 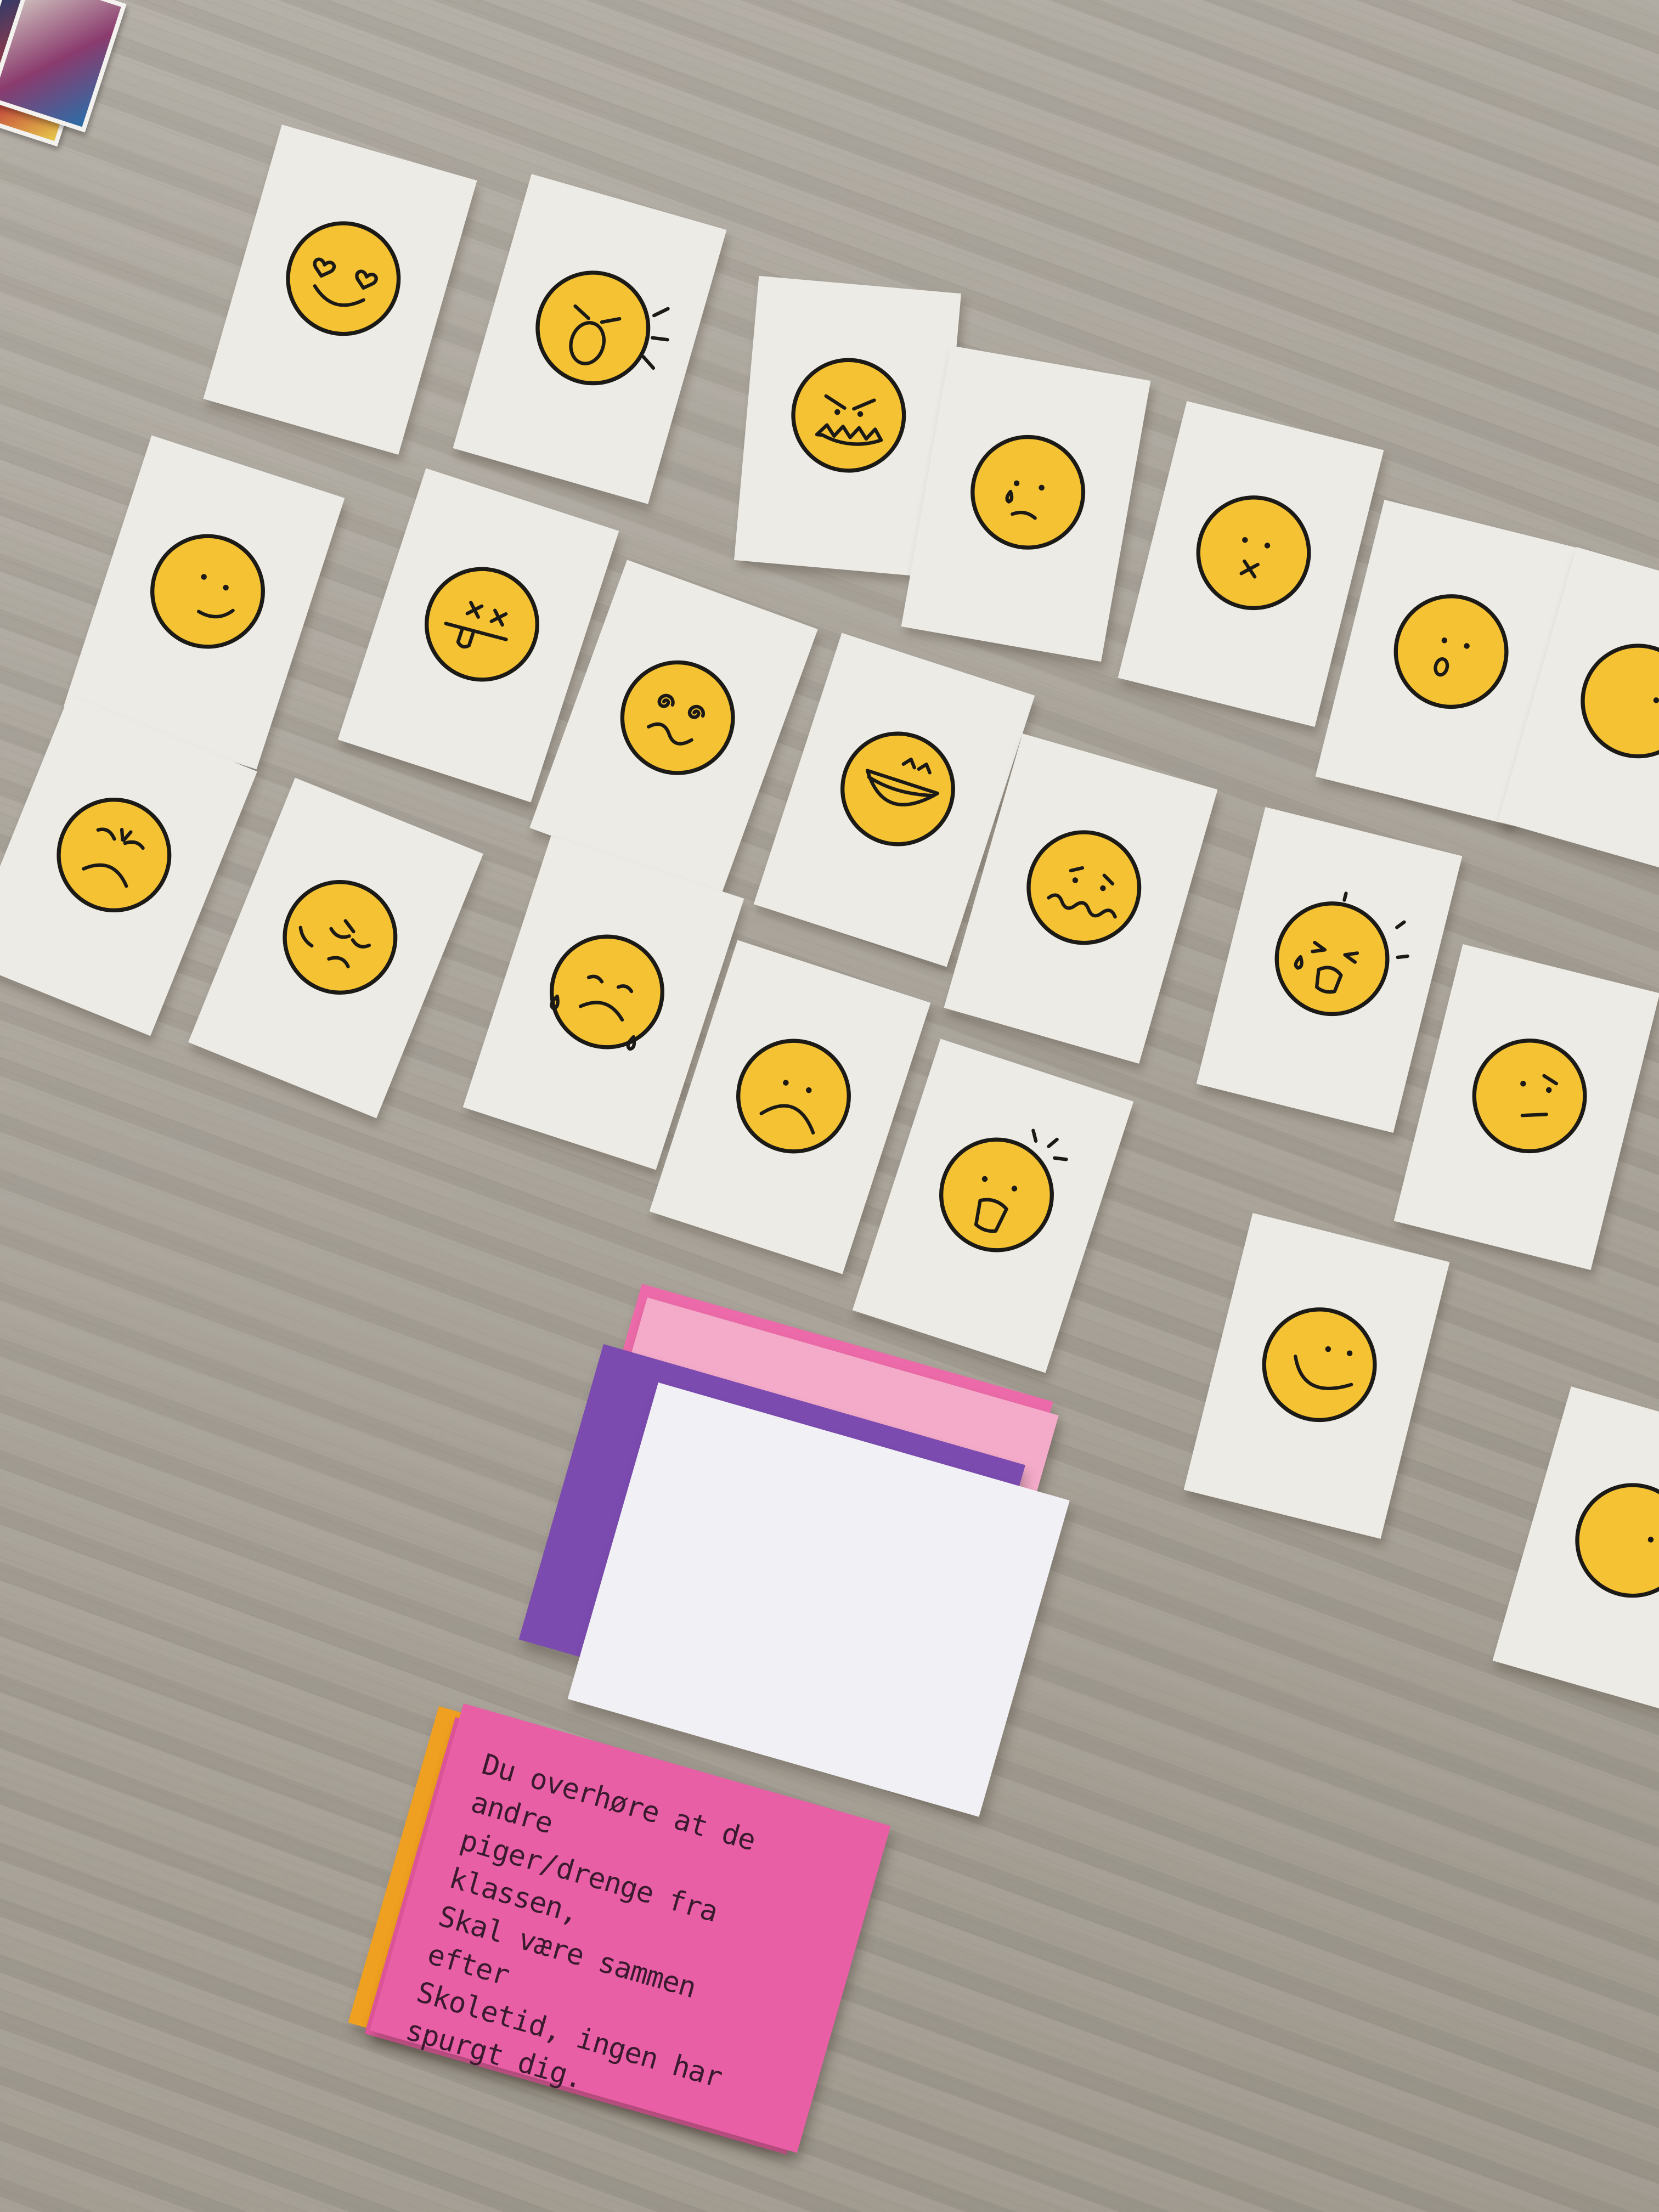 What do you see at coordinates (1530, 1096) in the screenshot?
I see `skeptical-face-icon` at bounding box center [1530, 1096].